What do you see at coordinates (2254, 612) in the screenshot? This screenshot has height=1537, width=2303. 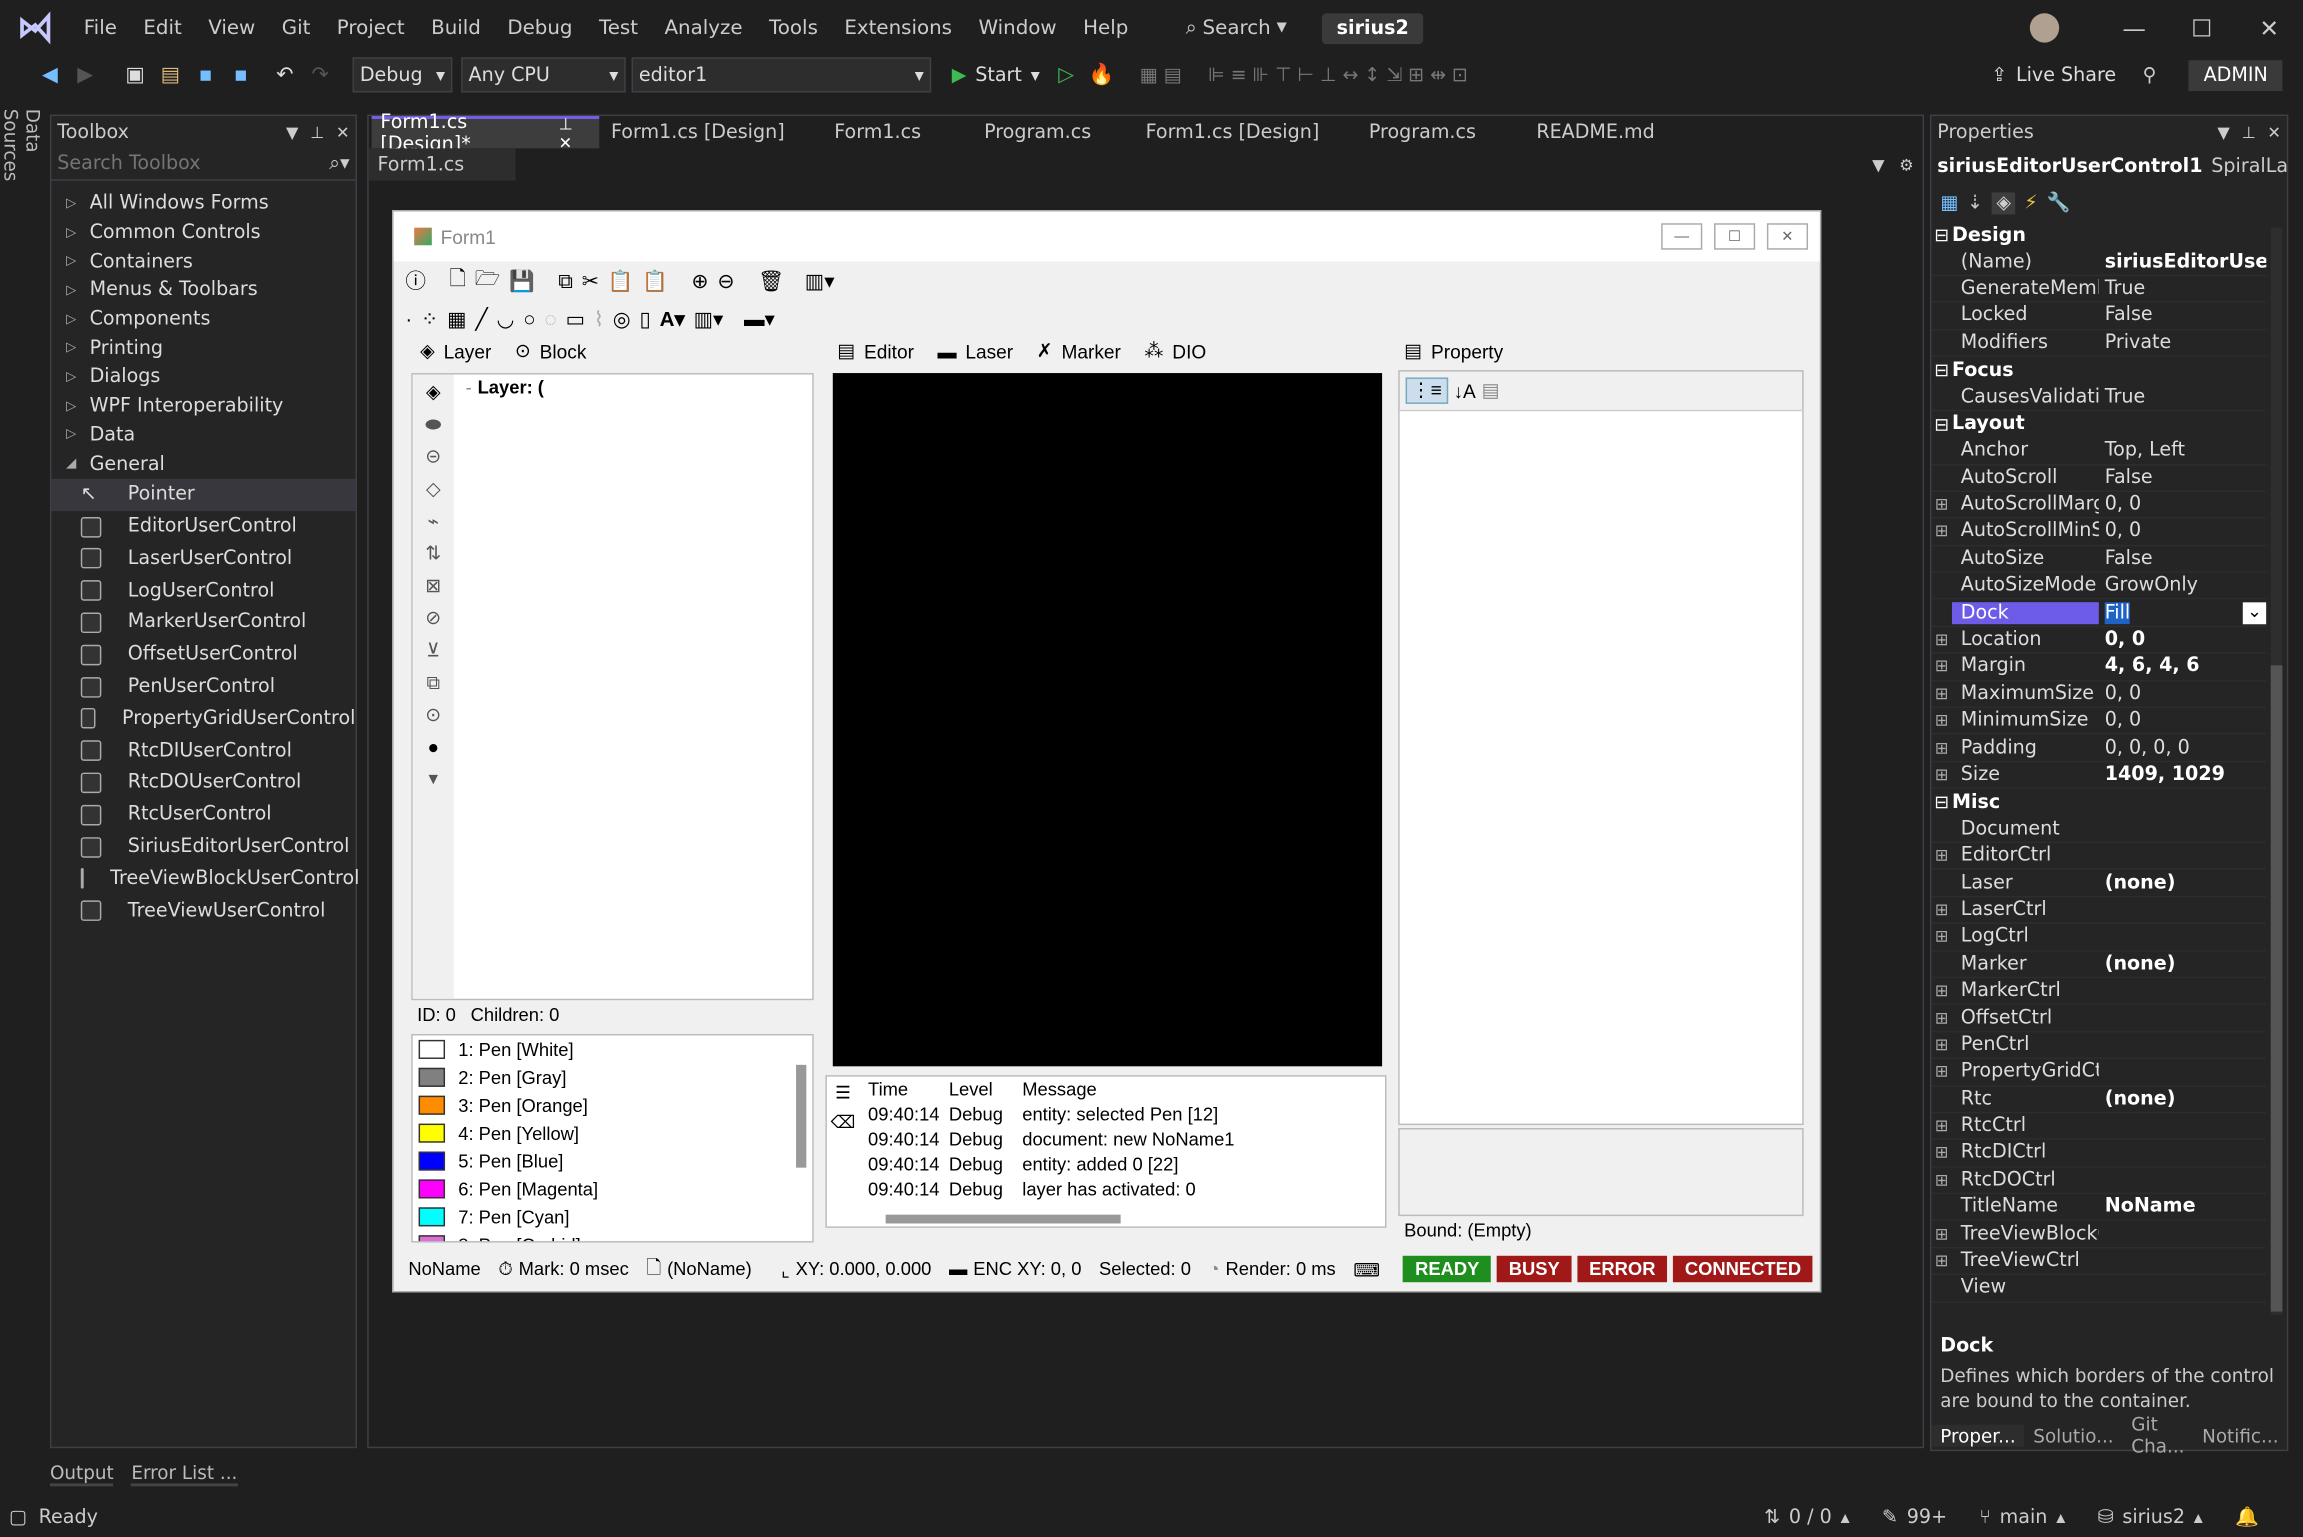 I see `chevron-down-icon: ⌄` at bounding box center [2254, 612].